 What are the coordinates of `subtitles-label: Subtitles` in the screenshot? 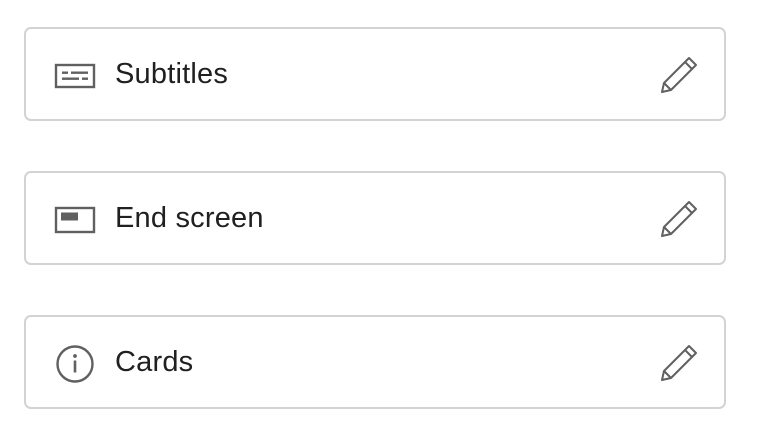 It's located at (172, 74).